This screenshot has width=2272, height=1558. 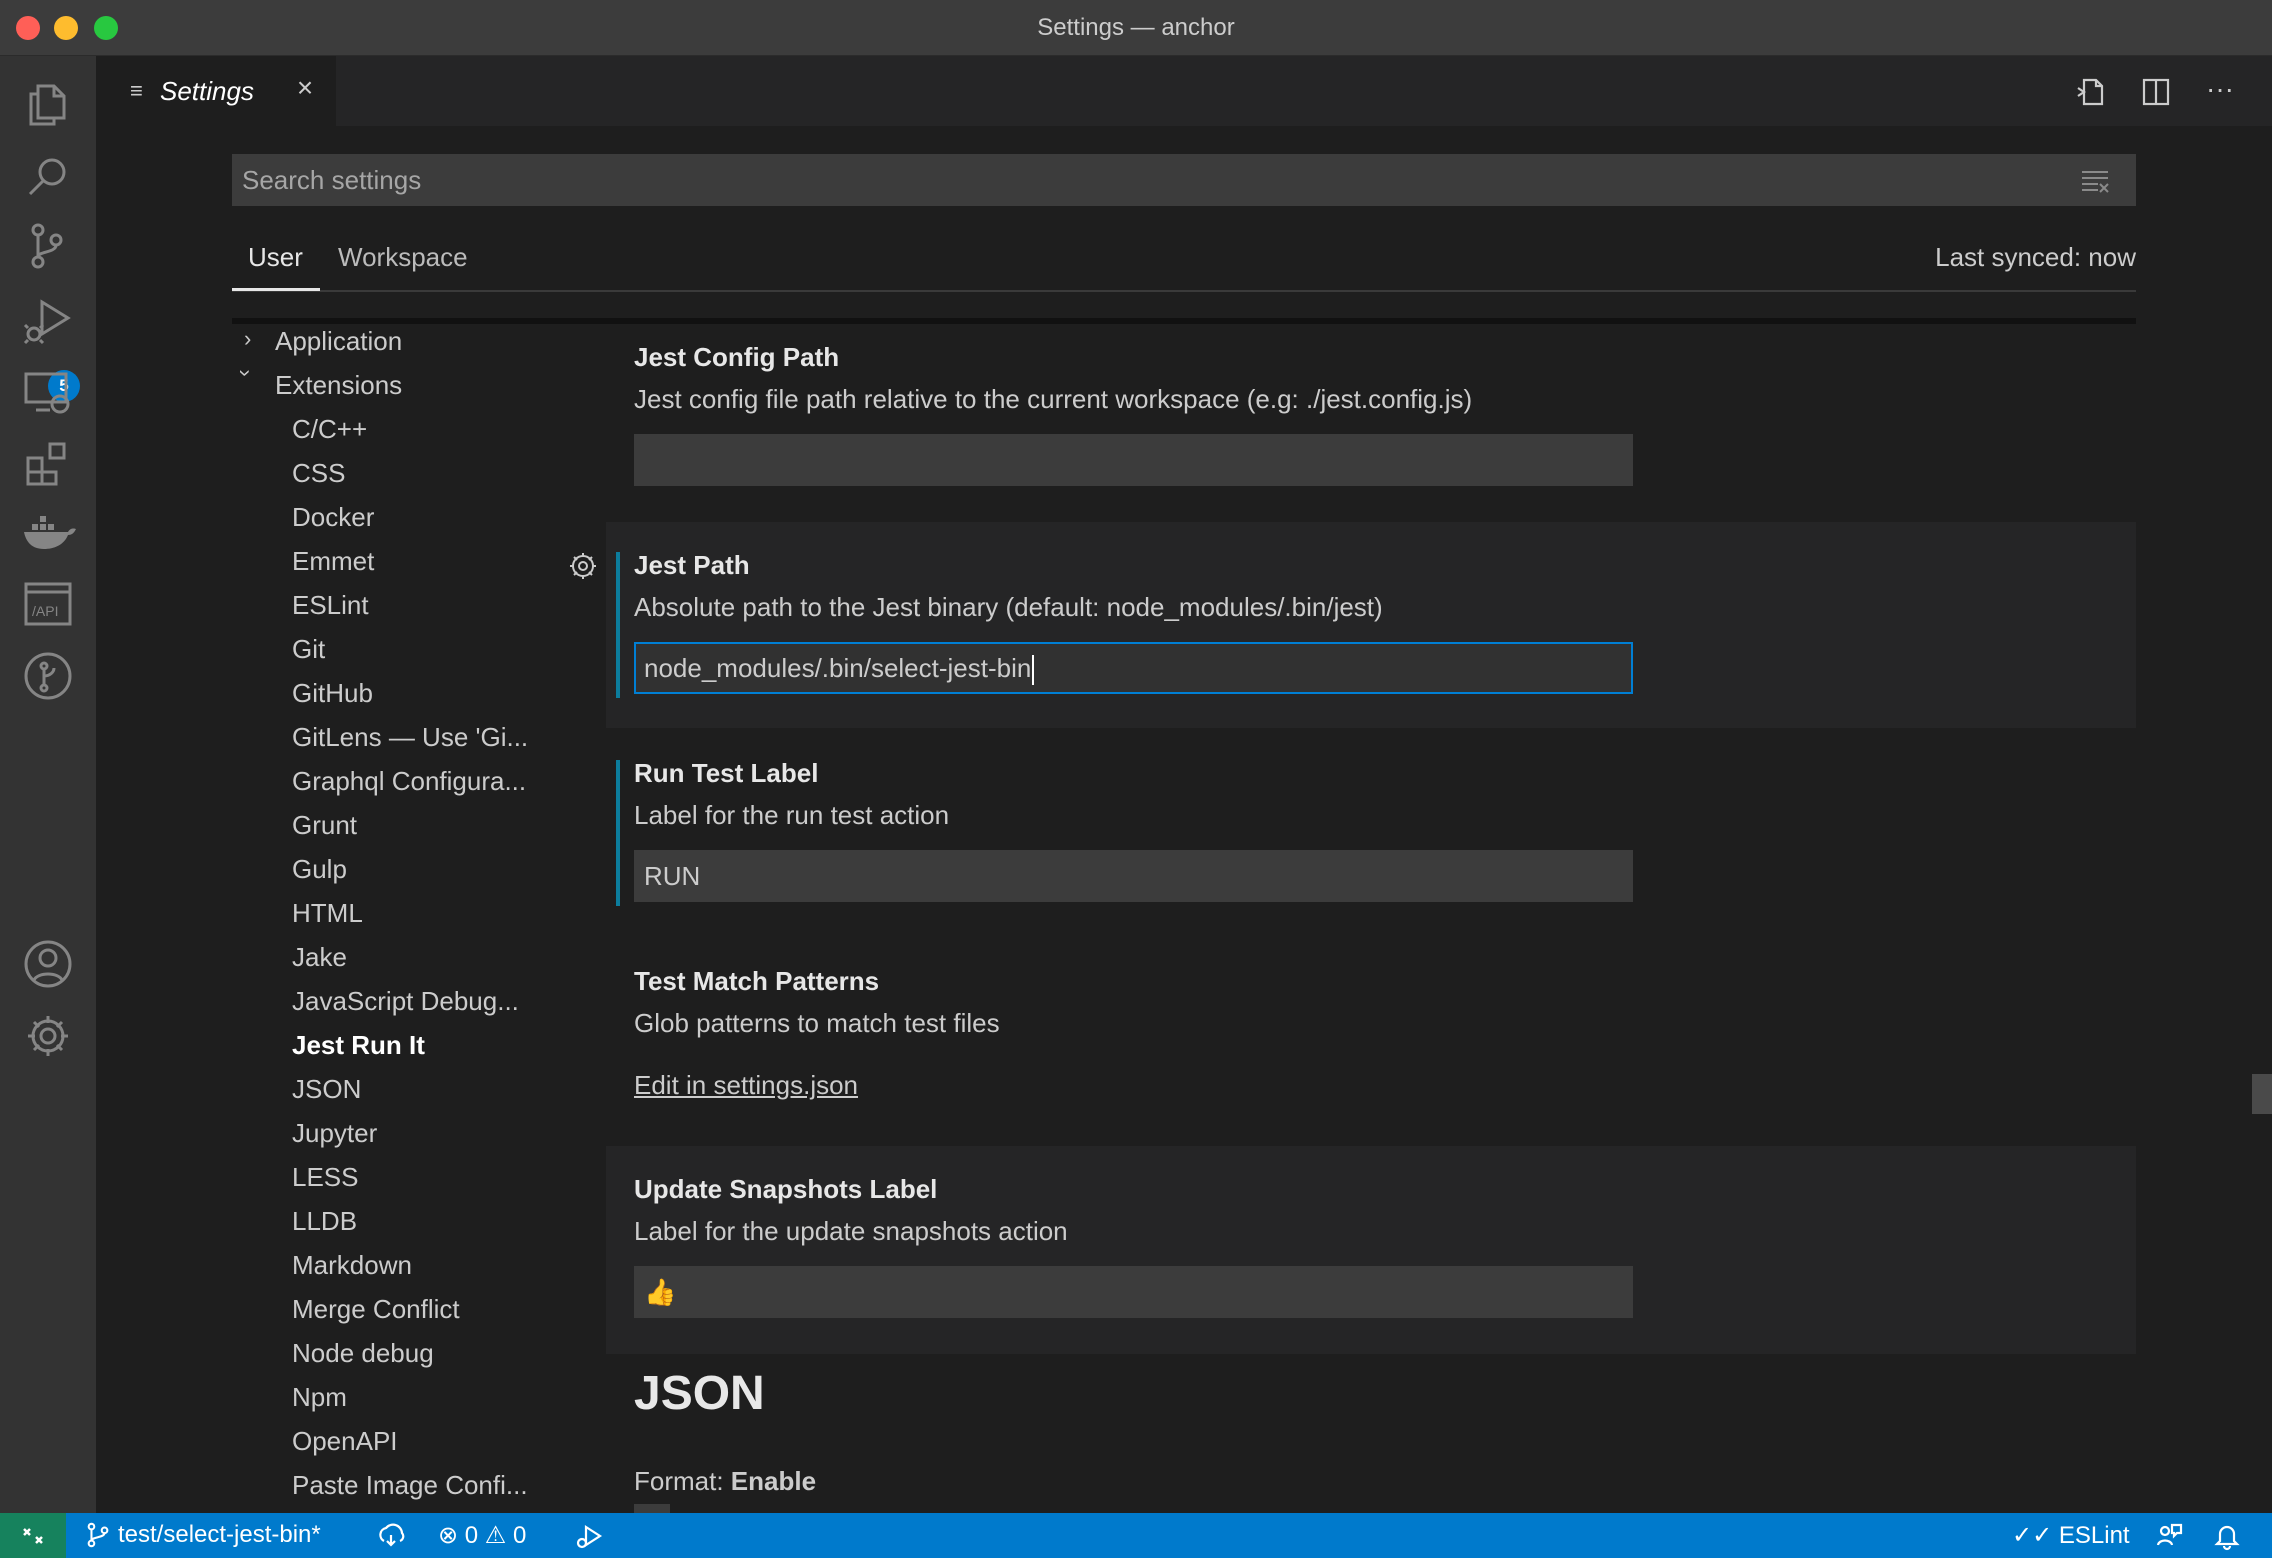 I want to click on toc-item: Gulp, so click(x=319, y=869).